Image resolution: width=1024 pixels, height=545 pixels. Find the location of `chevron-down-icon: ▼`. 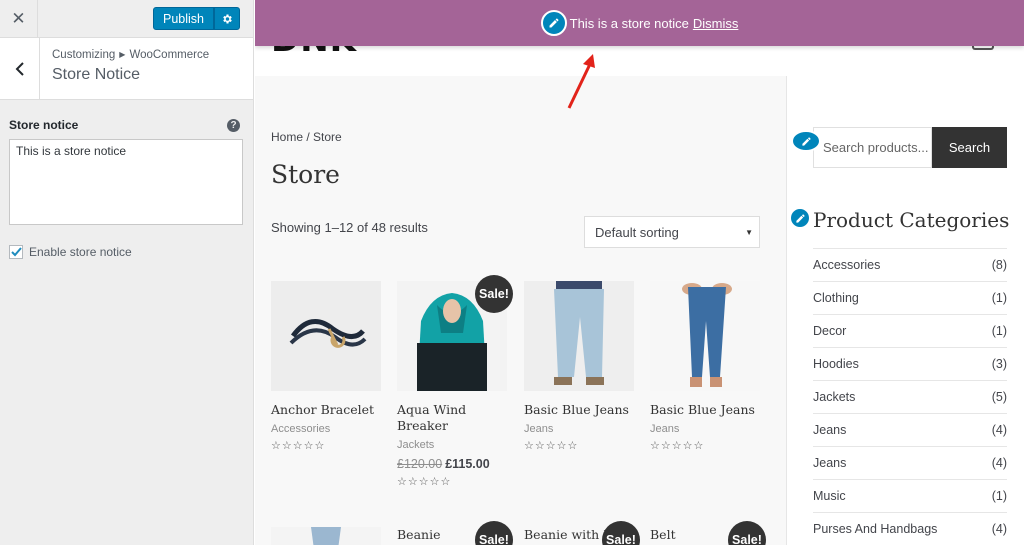

chevron-down-icon: ▼ is located at coordinates (749, 232).